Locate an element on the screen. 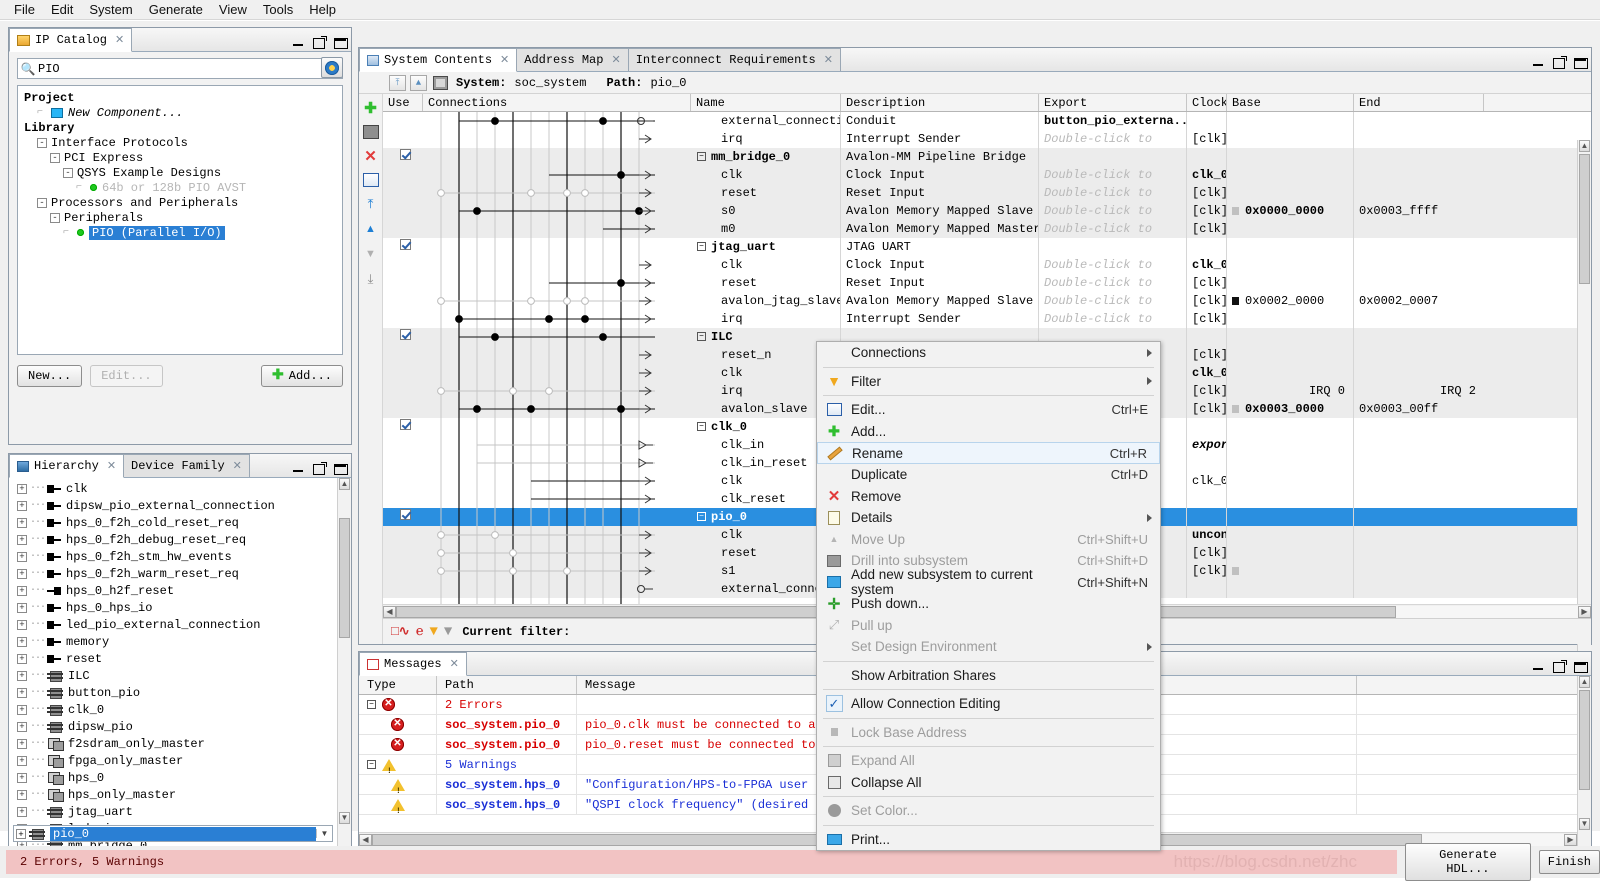 Image resolution: width=1600 pixels, height=881 pixels. ip-tree-item: -PCI Express is located at coordinates (180, 157).